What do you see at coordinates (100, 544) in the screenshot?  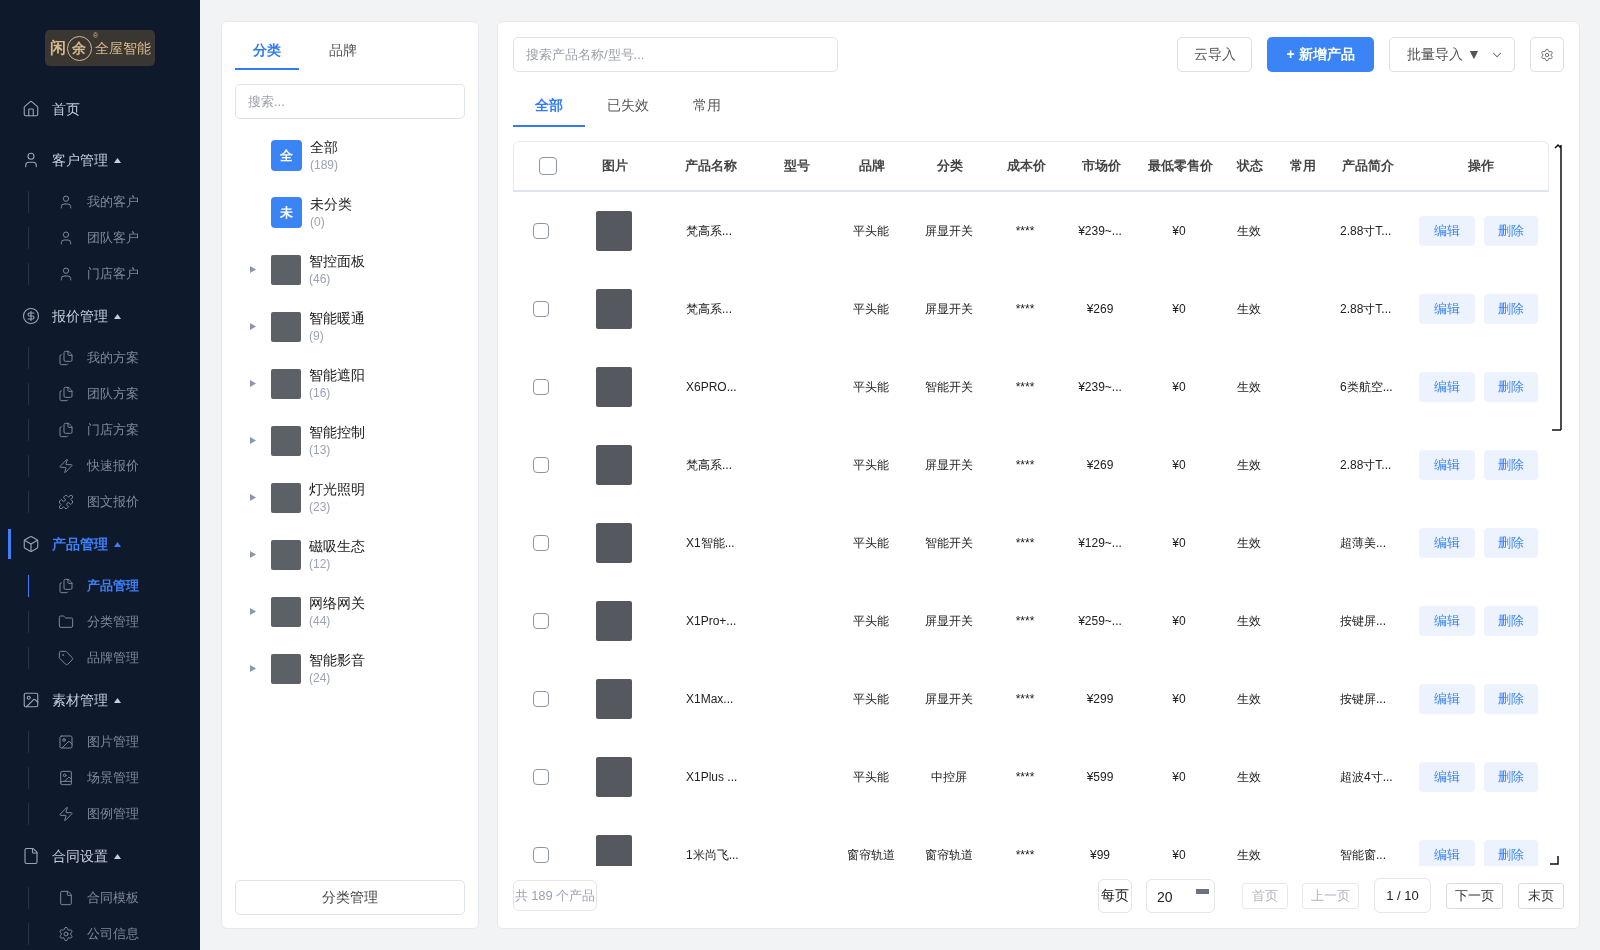 I see `nav-item: 产品管理` at bounding box center [100, 544].